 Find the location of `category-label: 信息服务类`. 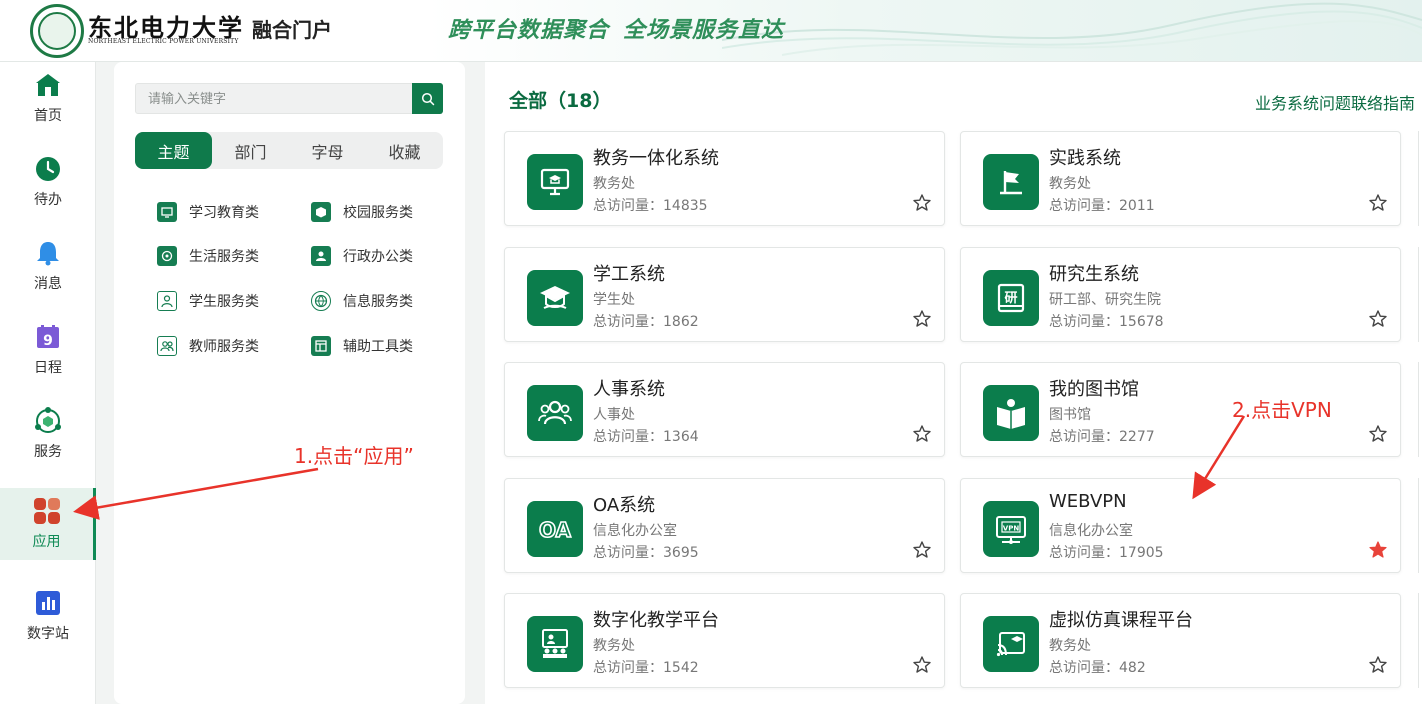

category-label: 信息服务类 is located at coordinates (378, 302).